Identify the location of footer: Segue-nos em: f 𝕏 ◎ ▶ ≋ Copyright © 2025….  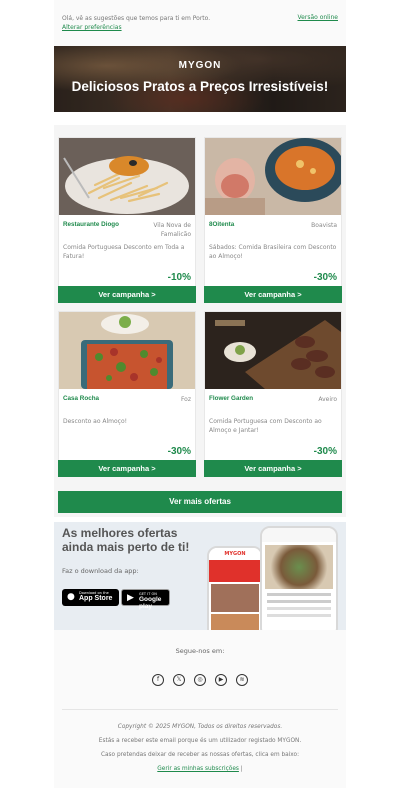
(200, 709).